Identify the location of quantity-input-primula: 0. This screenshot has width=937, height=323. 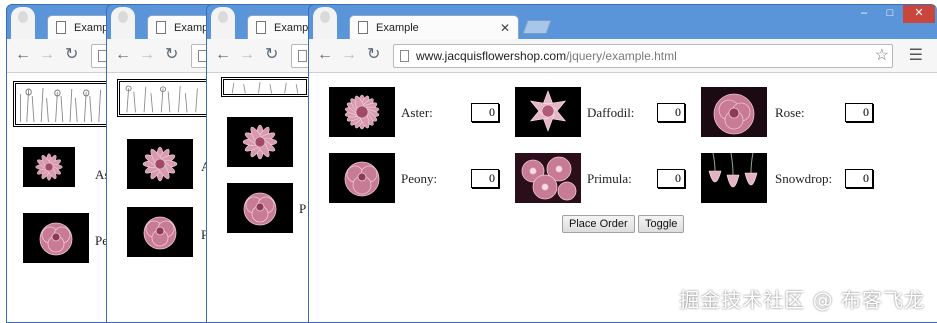
(671, 178).